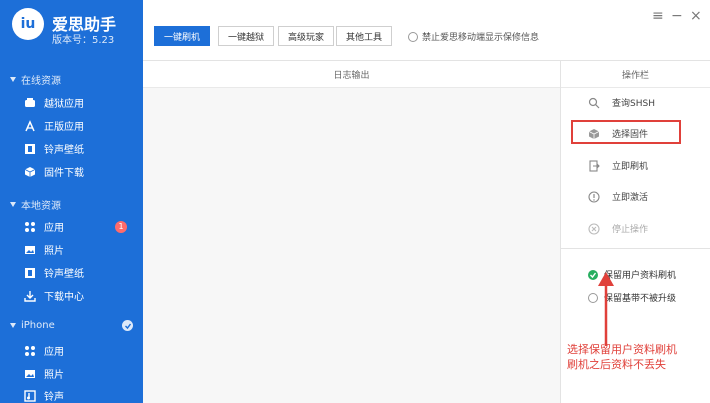 The width and height of the screenshot is (710, 403). I want to click on app-logo: iu, so click(28, 24).